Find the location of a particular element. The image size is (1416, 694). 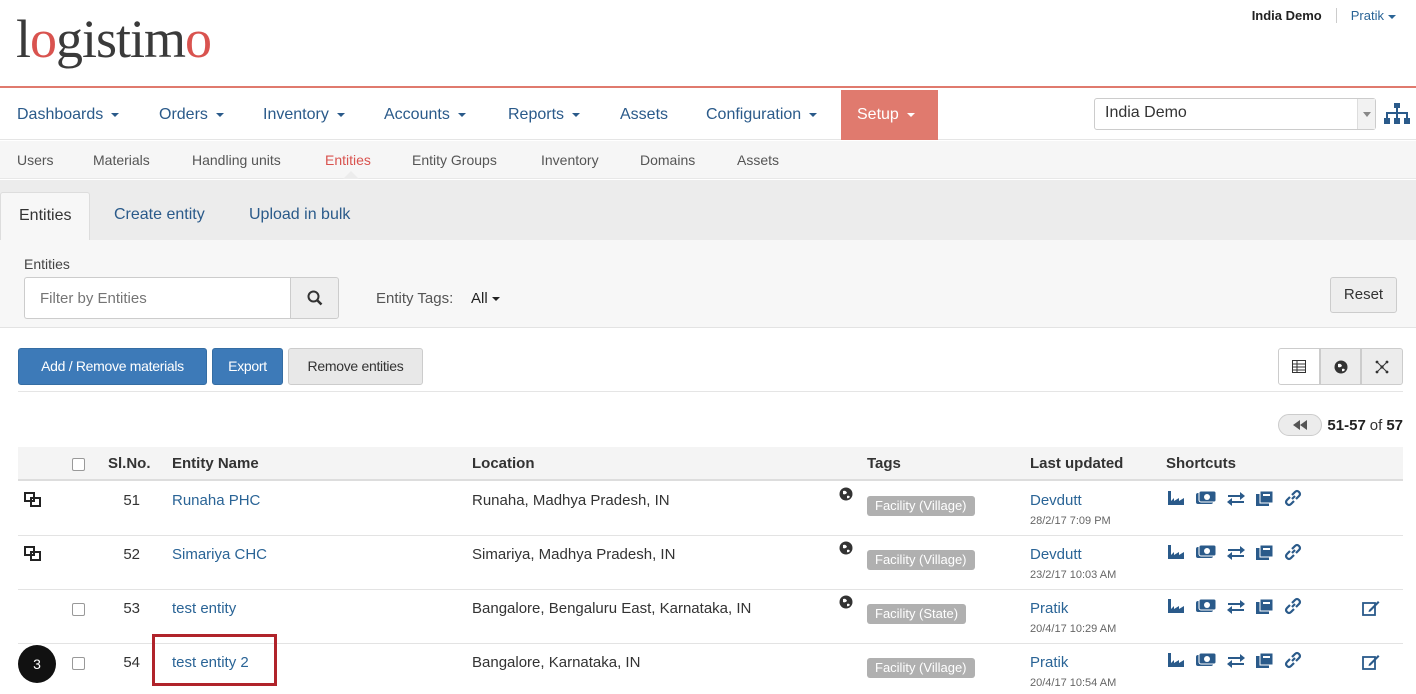

nav-assets: Assets is located at coordinates (644, 115).